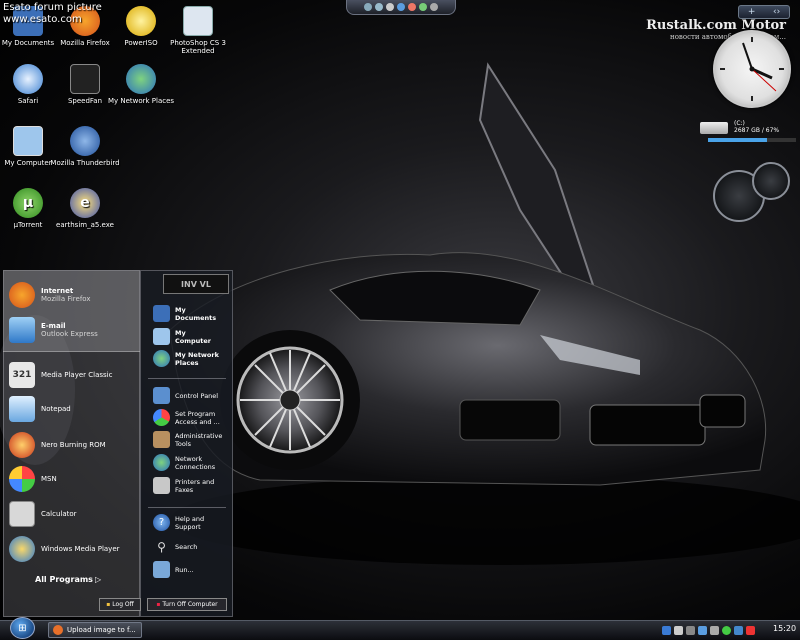 This screenshot has width=800, height=640. Describe the element at coordinates (22, 514) in the screenshot. I see `calculator-icon` at that location.